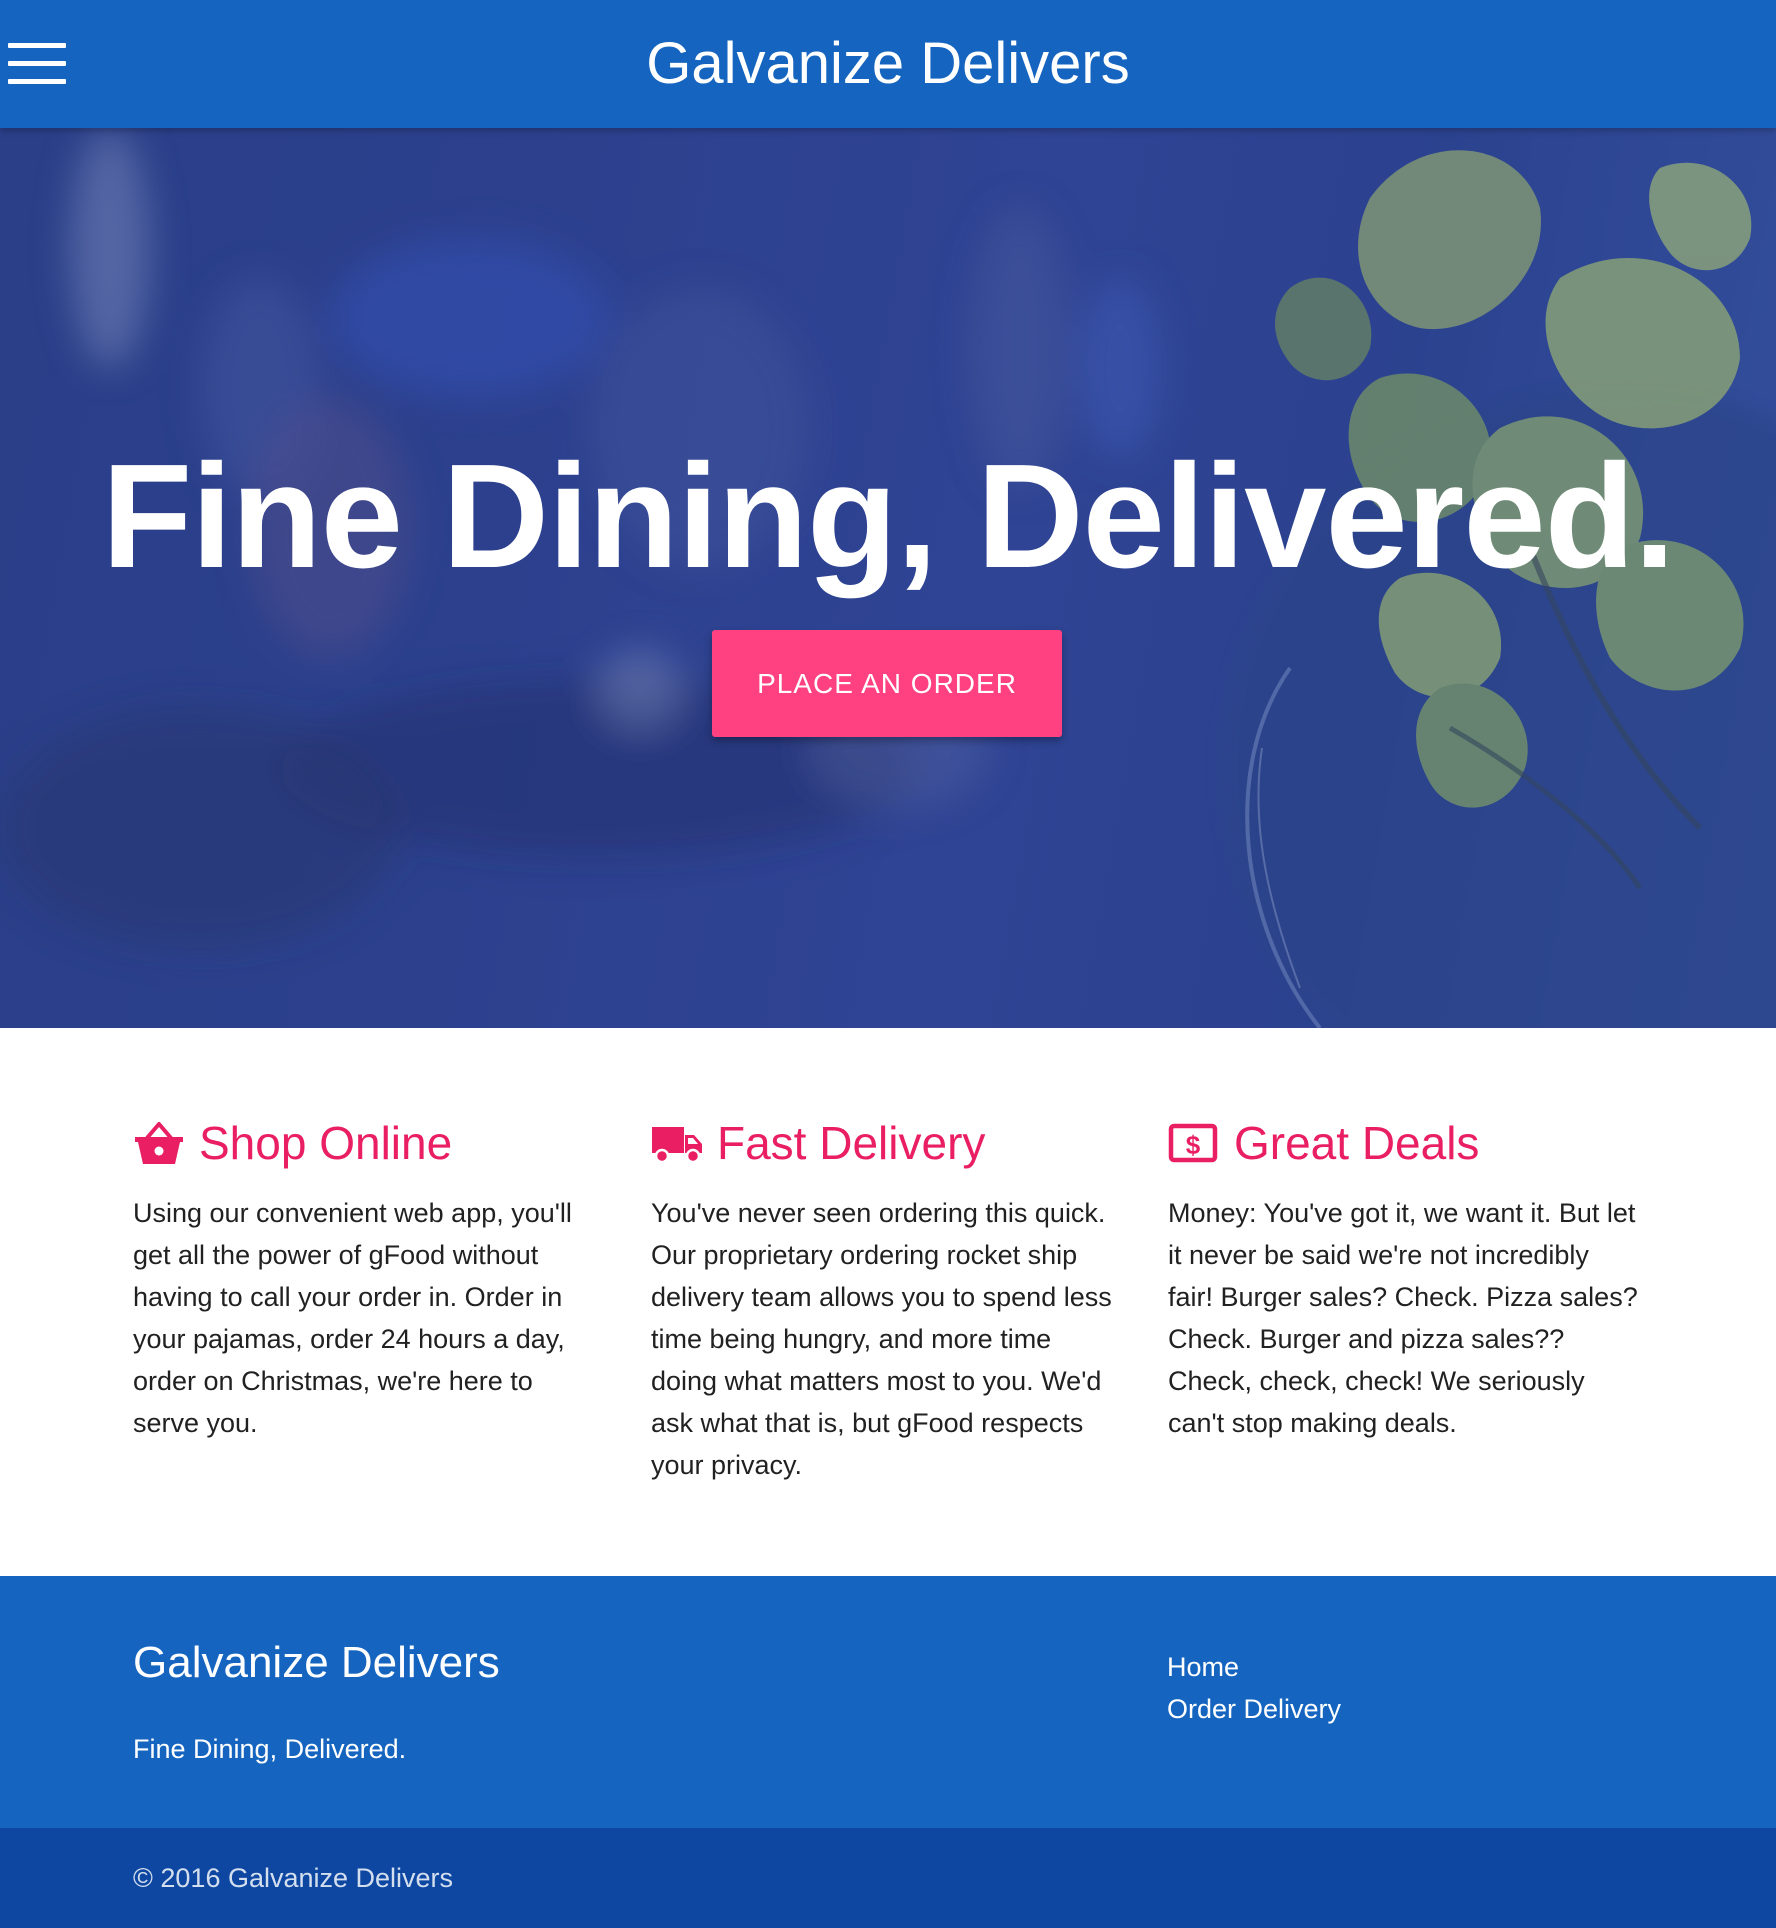 The width and height of the screenshot is (1776, 1928). Describe the element at coordinates (270, 1749) in the screenshot. I see `footer-tagline: Fine Dining, Delivered.` at that location.